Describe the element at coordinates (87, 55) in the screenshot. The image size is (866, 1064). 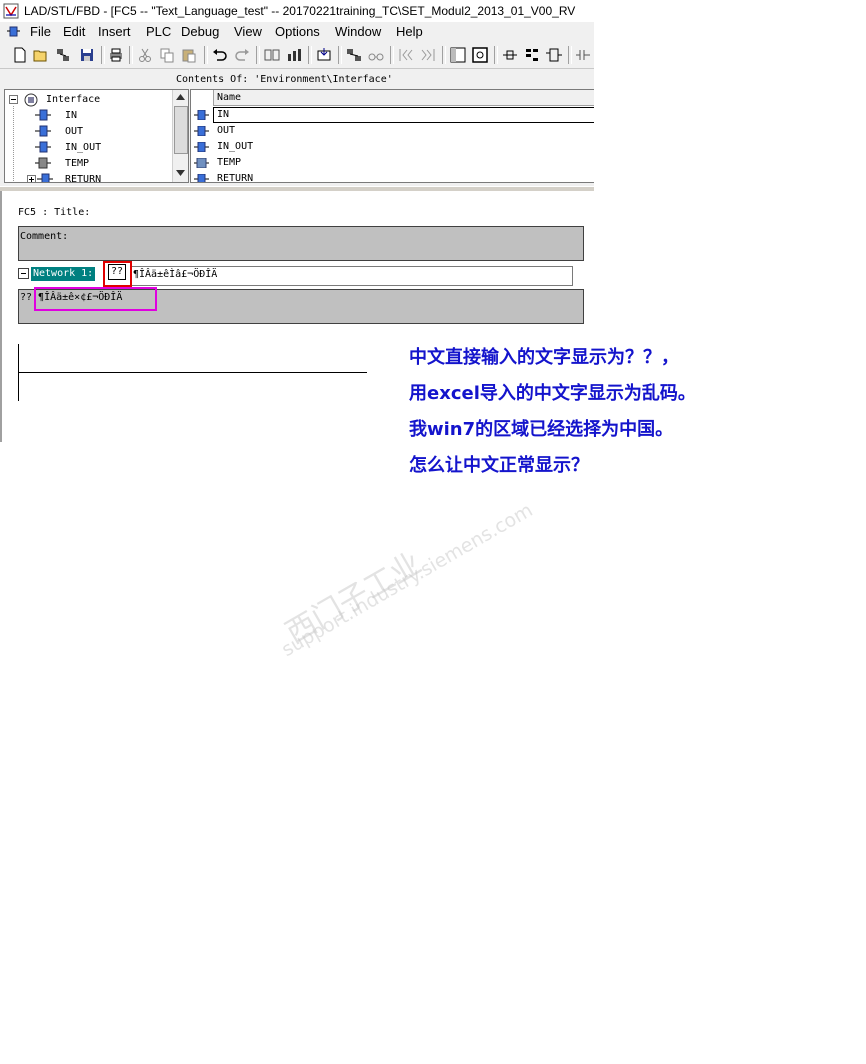
I see `save-icon` at that location.